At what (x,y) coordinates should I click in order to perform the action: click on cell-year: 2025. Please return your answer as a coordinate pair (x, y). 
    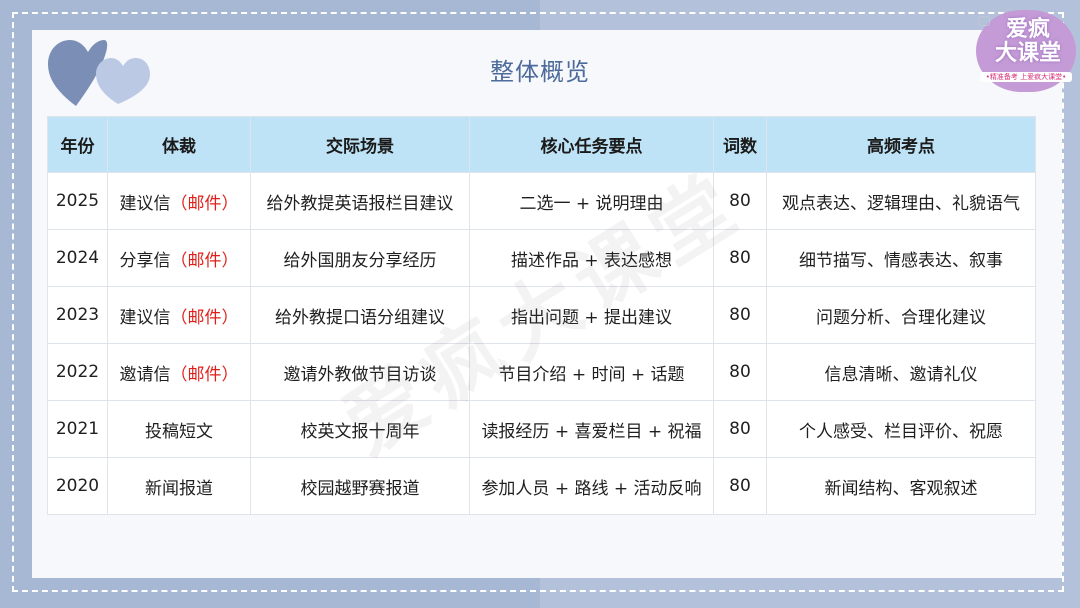
    Looking at the image, I should click on (77, 201).